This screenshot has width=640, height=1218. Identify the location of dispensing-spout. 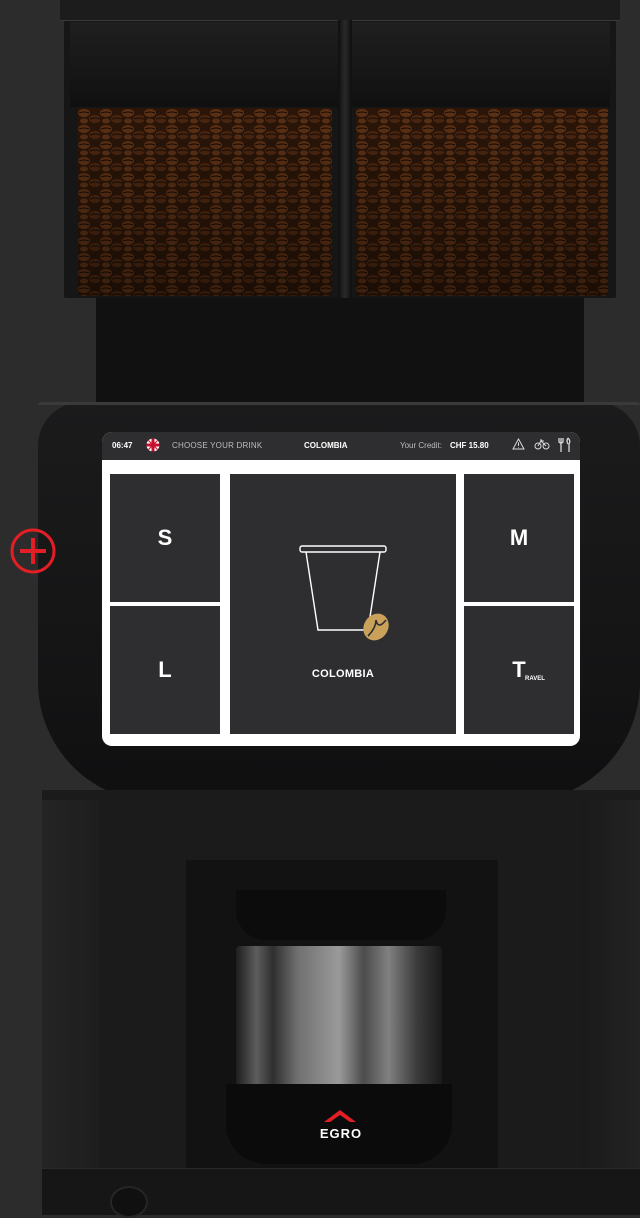
(339, 1020).